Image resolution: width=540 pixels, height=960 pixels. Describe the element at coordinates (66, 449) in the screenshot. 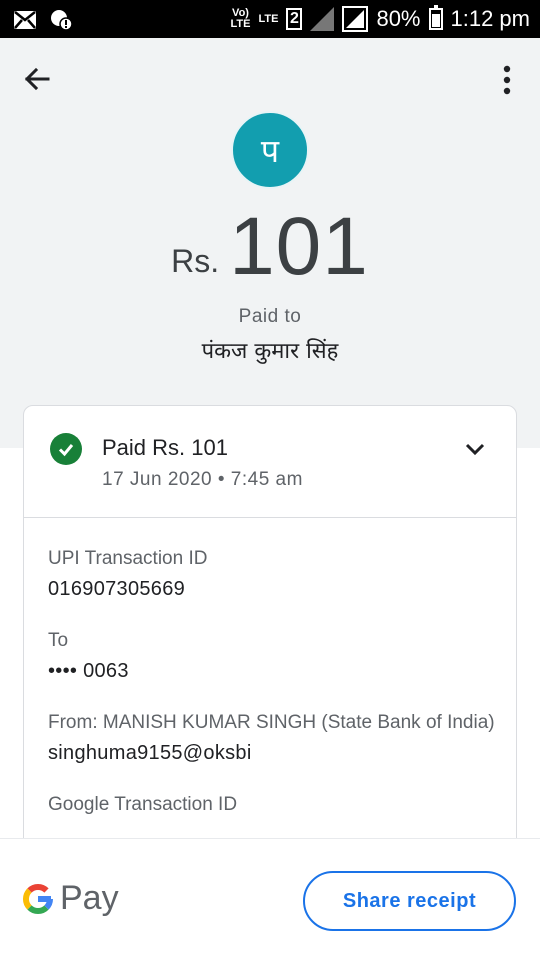

I see `check-circle-icon` at that location.